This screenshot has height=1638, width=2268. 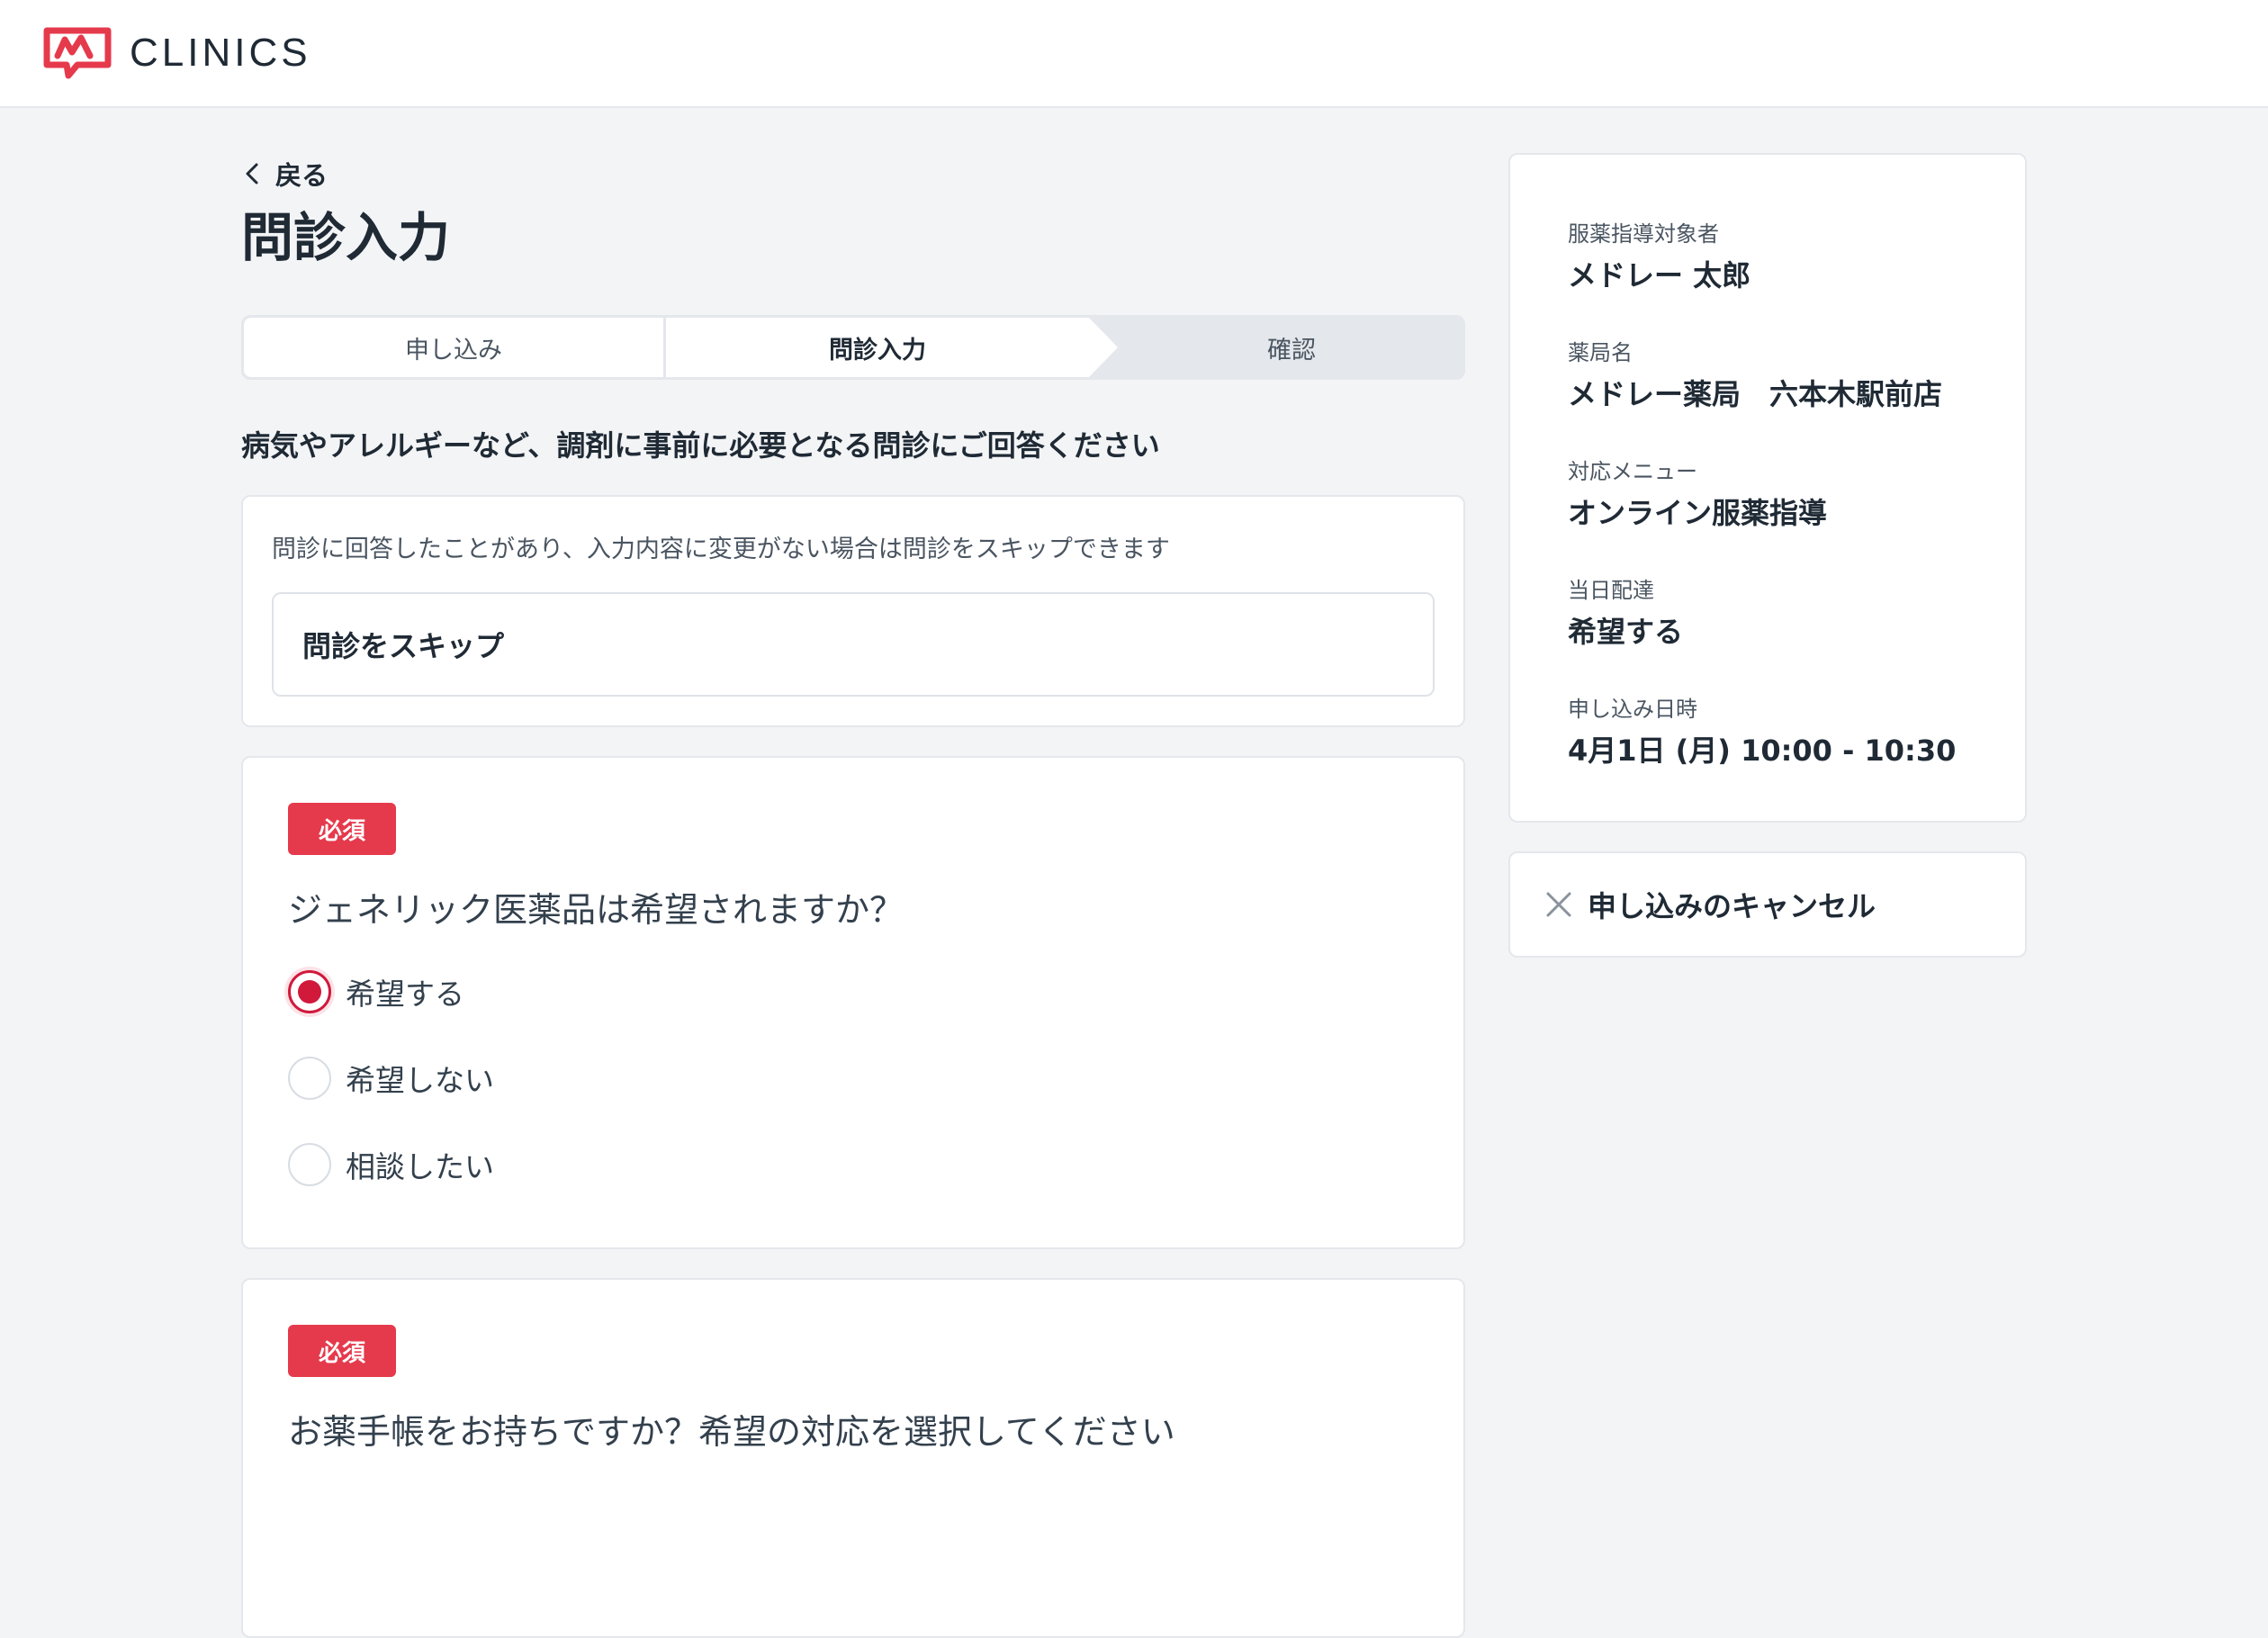 What do you see at coordinates (1762, 731) in the screenshot?
I see `summary-item-datetime: 申し込み日時 4月1日 (月) 10:00 - 10:30` at bounding box center [1762, 731].